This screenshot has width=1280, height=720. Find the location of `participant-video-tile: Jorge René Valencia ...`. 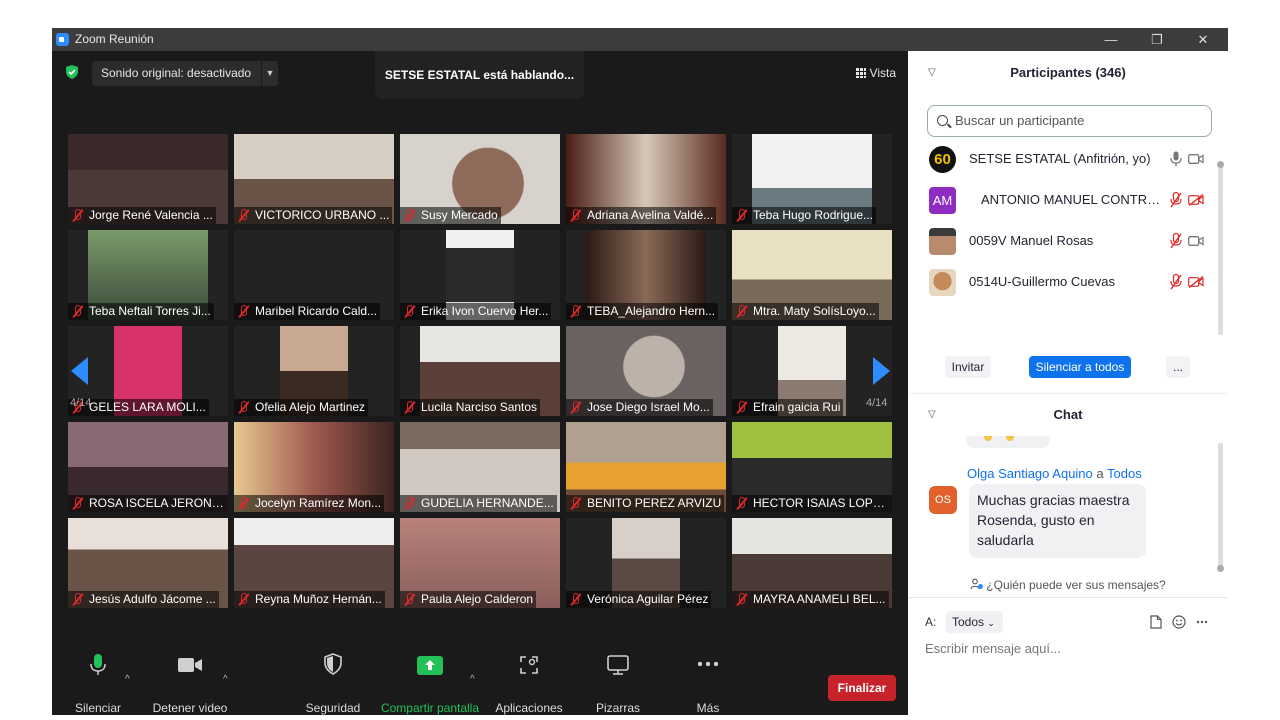

participant-video-tile: Jorge René Valencia ... is located at coordinates (148, 179).